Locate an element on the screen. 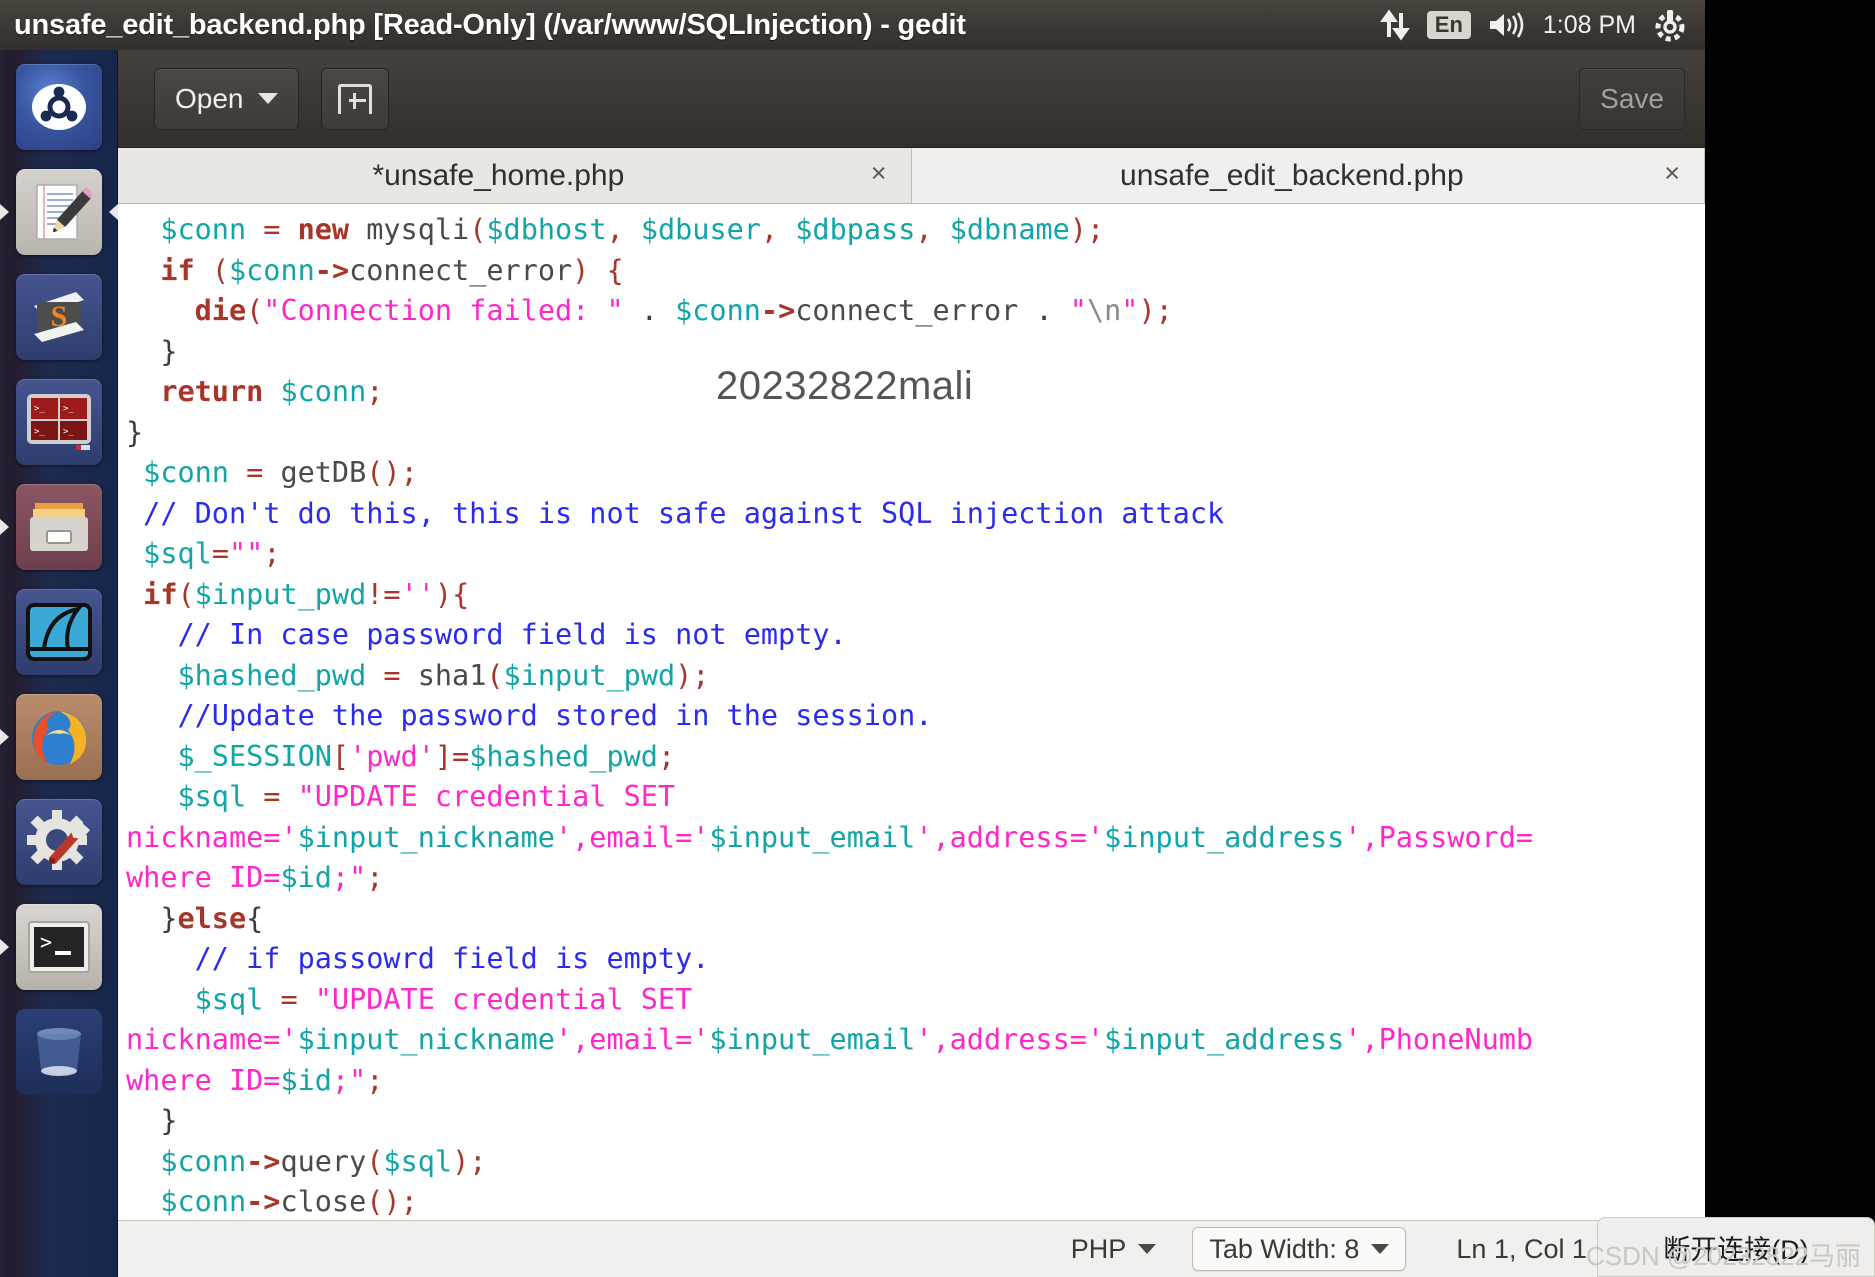 Image resolution: width=1875 pixels, height=1277 pixels. launcher-item-terminator: >_ >_ >_ >_ is located at coordinates (59, 421).